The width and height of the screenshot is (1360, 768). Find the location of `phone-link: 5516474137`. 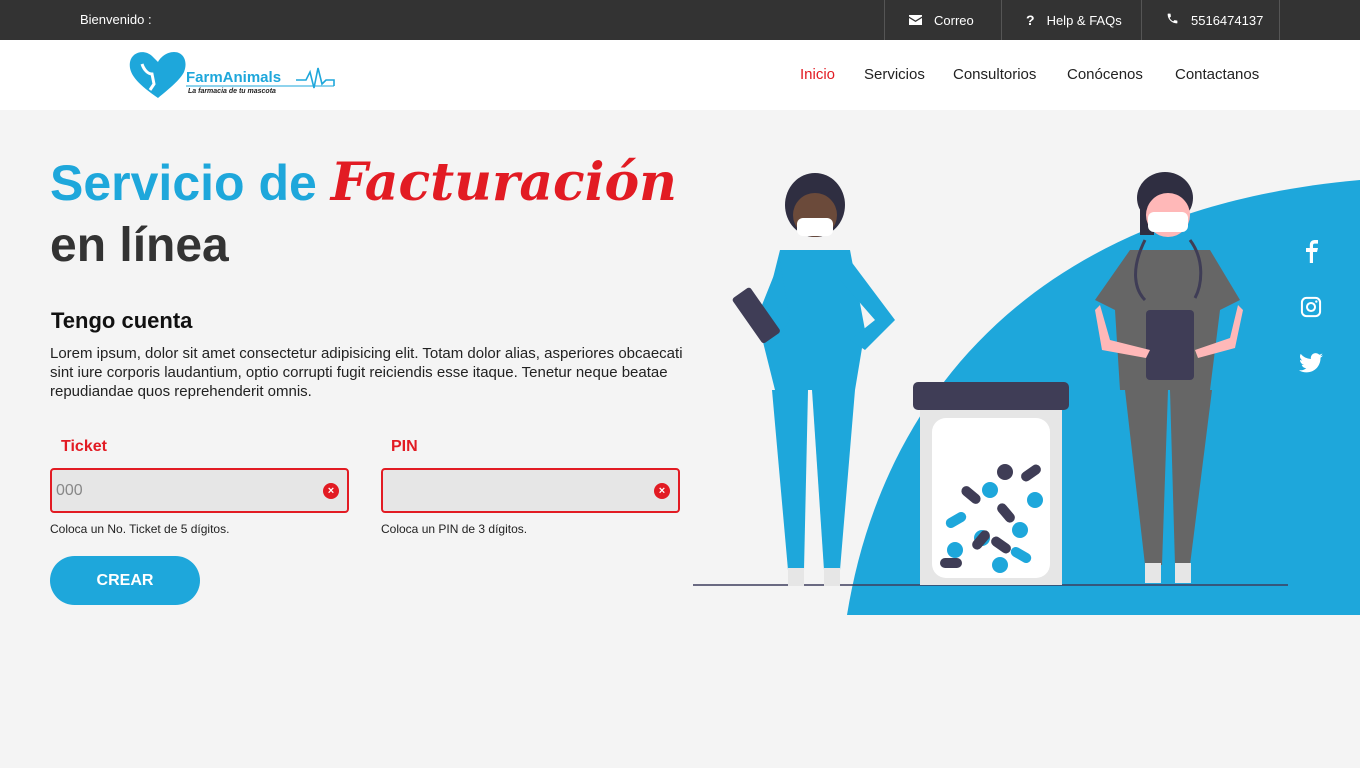

phone-link: 5516474137 is located at coordinates (1210, 20).